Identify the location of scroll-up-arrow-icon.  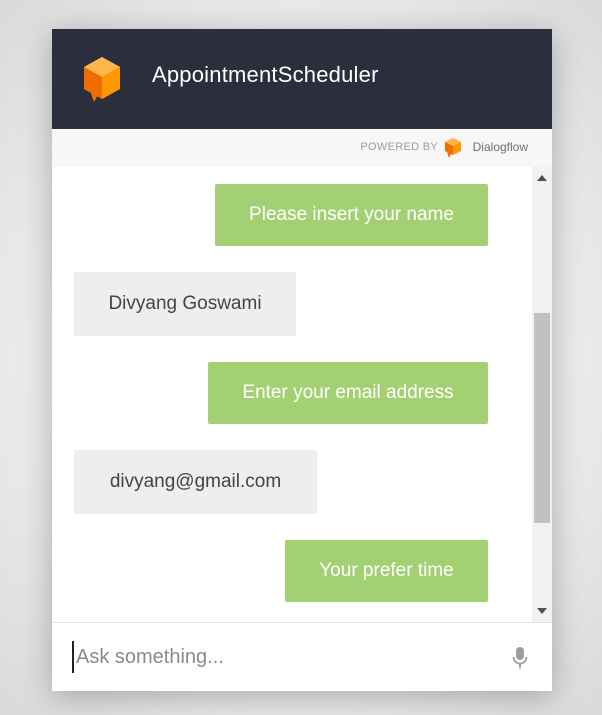
(542, 178).